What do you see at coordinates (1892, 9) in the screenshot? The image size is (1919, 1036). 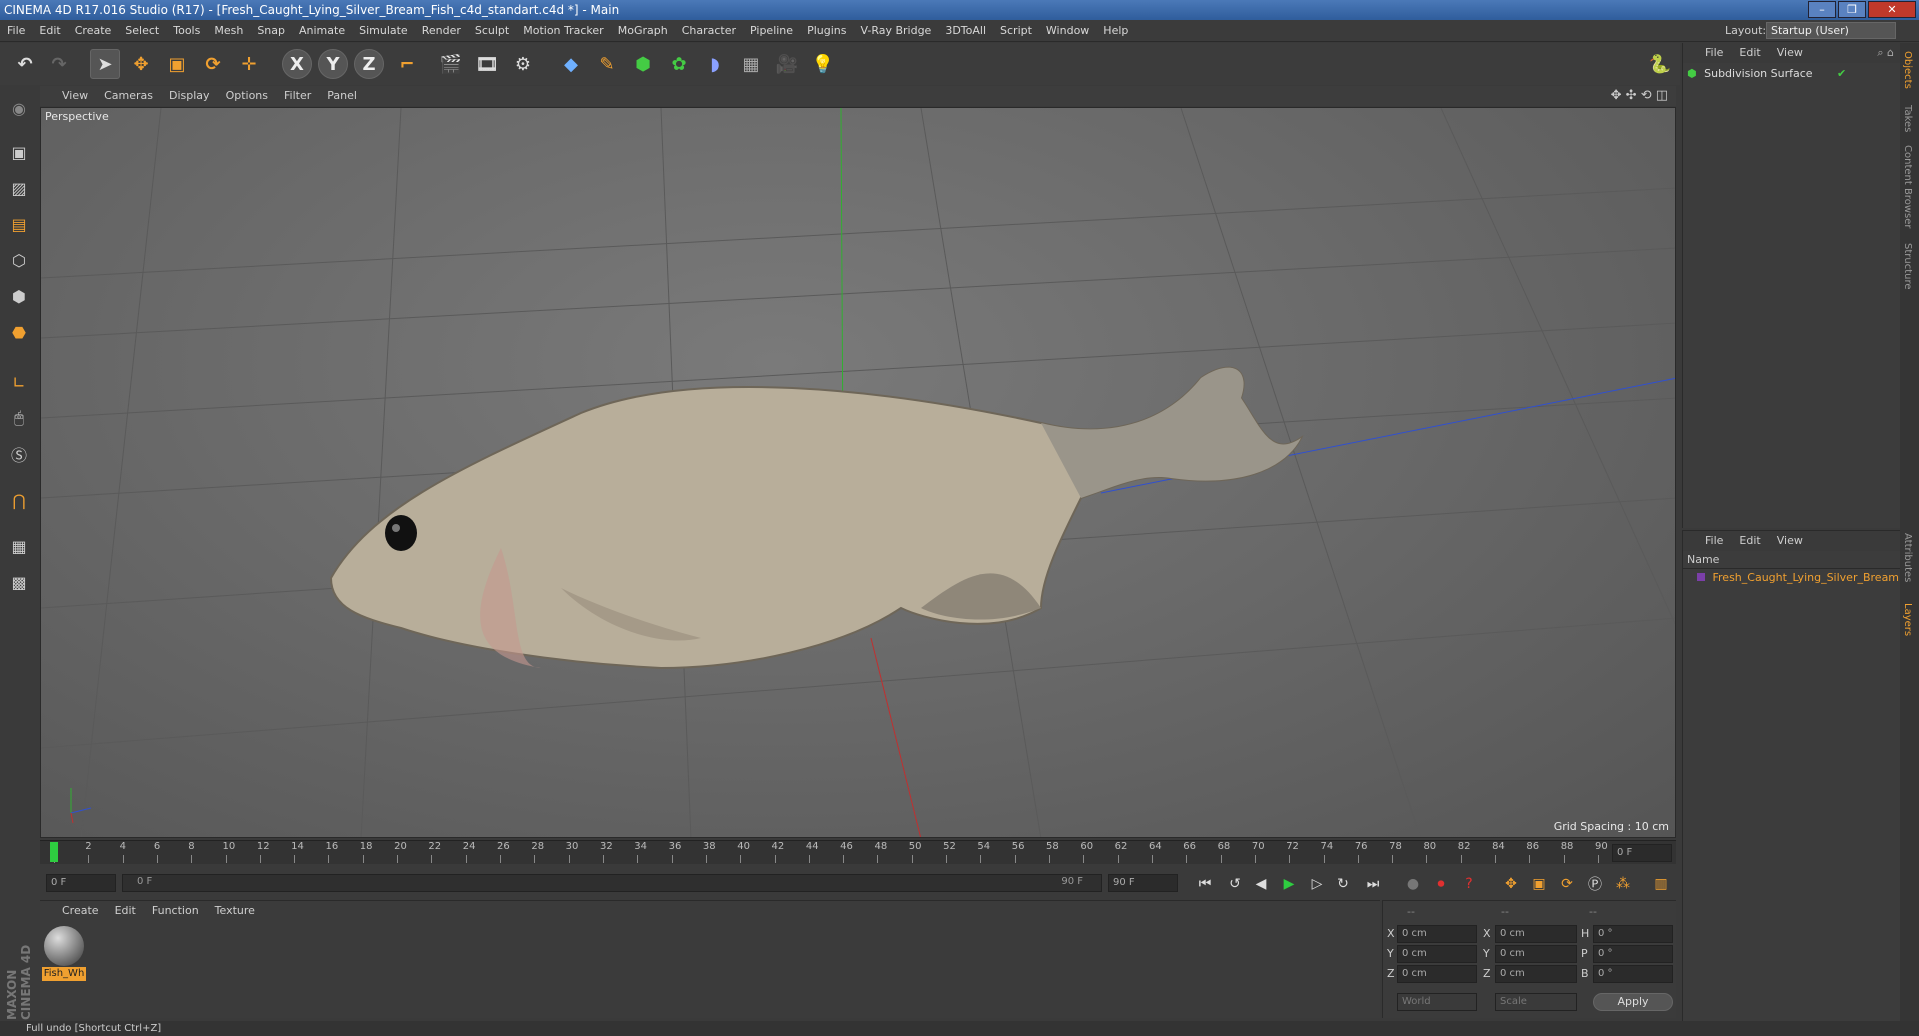 I see `close-button: ✕` at bounding box center [1892, 9].